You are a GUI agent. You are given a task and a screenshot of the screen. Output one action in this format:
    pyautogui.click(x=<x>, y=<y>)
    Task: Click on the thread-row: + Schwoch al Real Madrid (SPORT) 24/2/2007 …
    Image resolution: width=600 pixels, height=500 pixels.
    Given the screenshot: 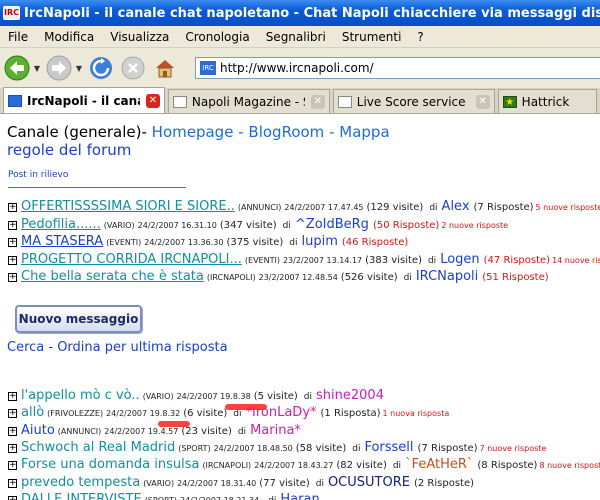 What is the action you would take?
    pyautogui.click(x=277, y=448)
    